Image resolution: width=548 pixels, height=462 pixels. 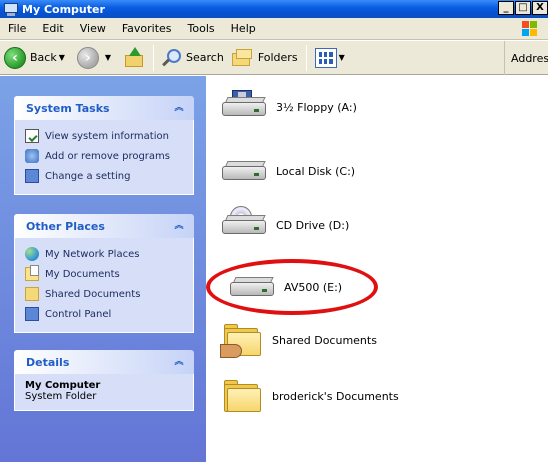 What do you see at coordinates (62, 57) in the screenshot?
I see `back-dropdown-icon: ▼` at bounding box center [62, 57].